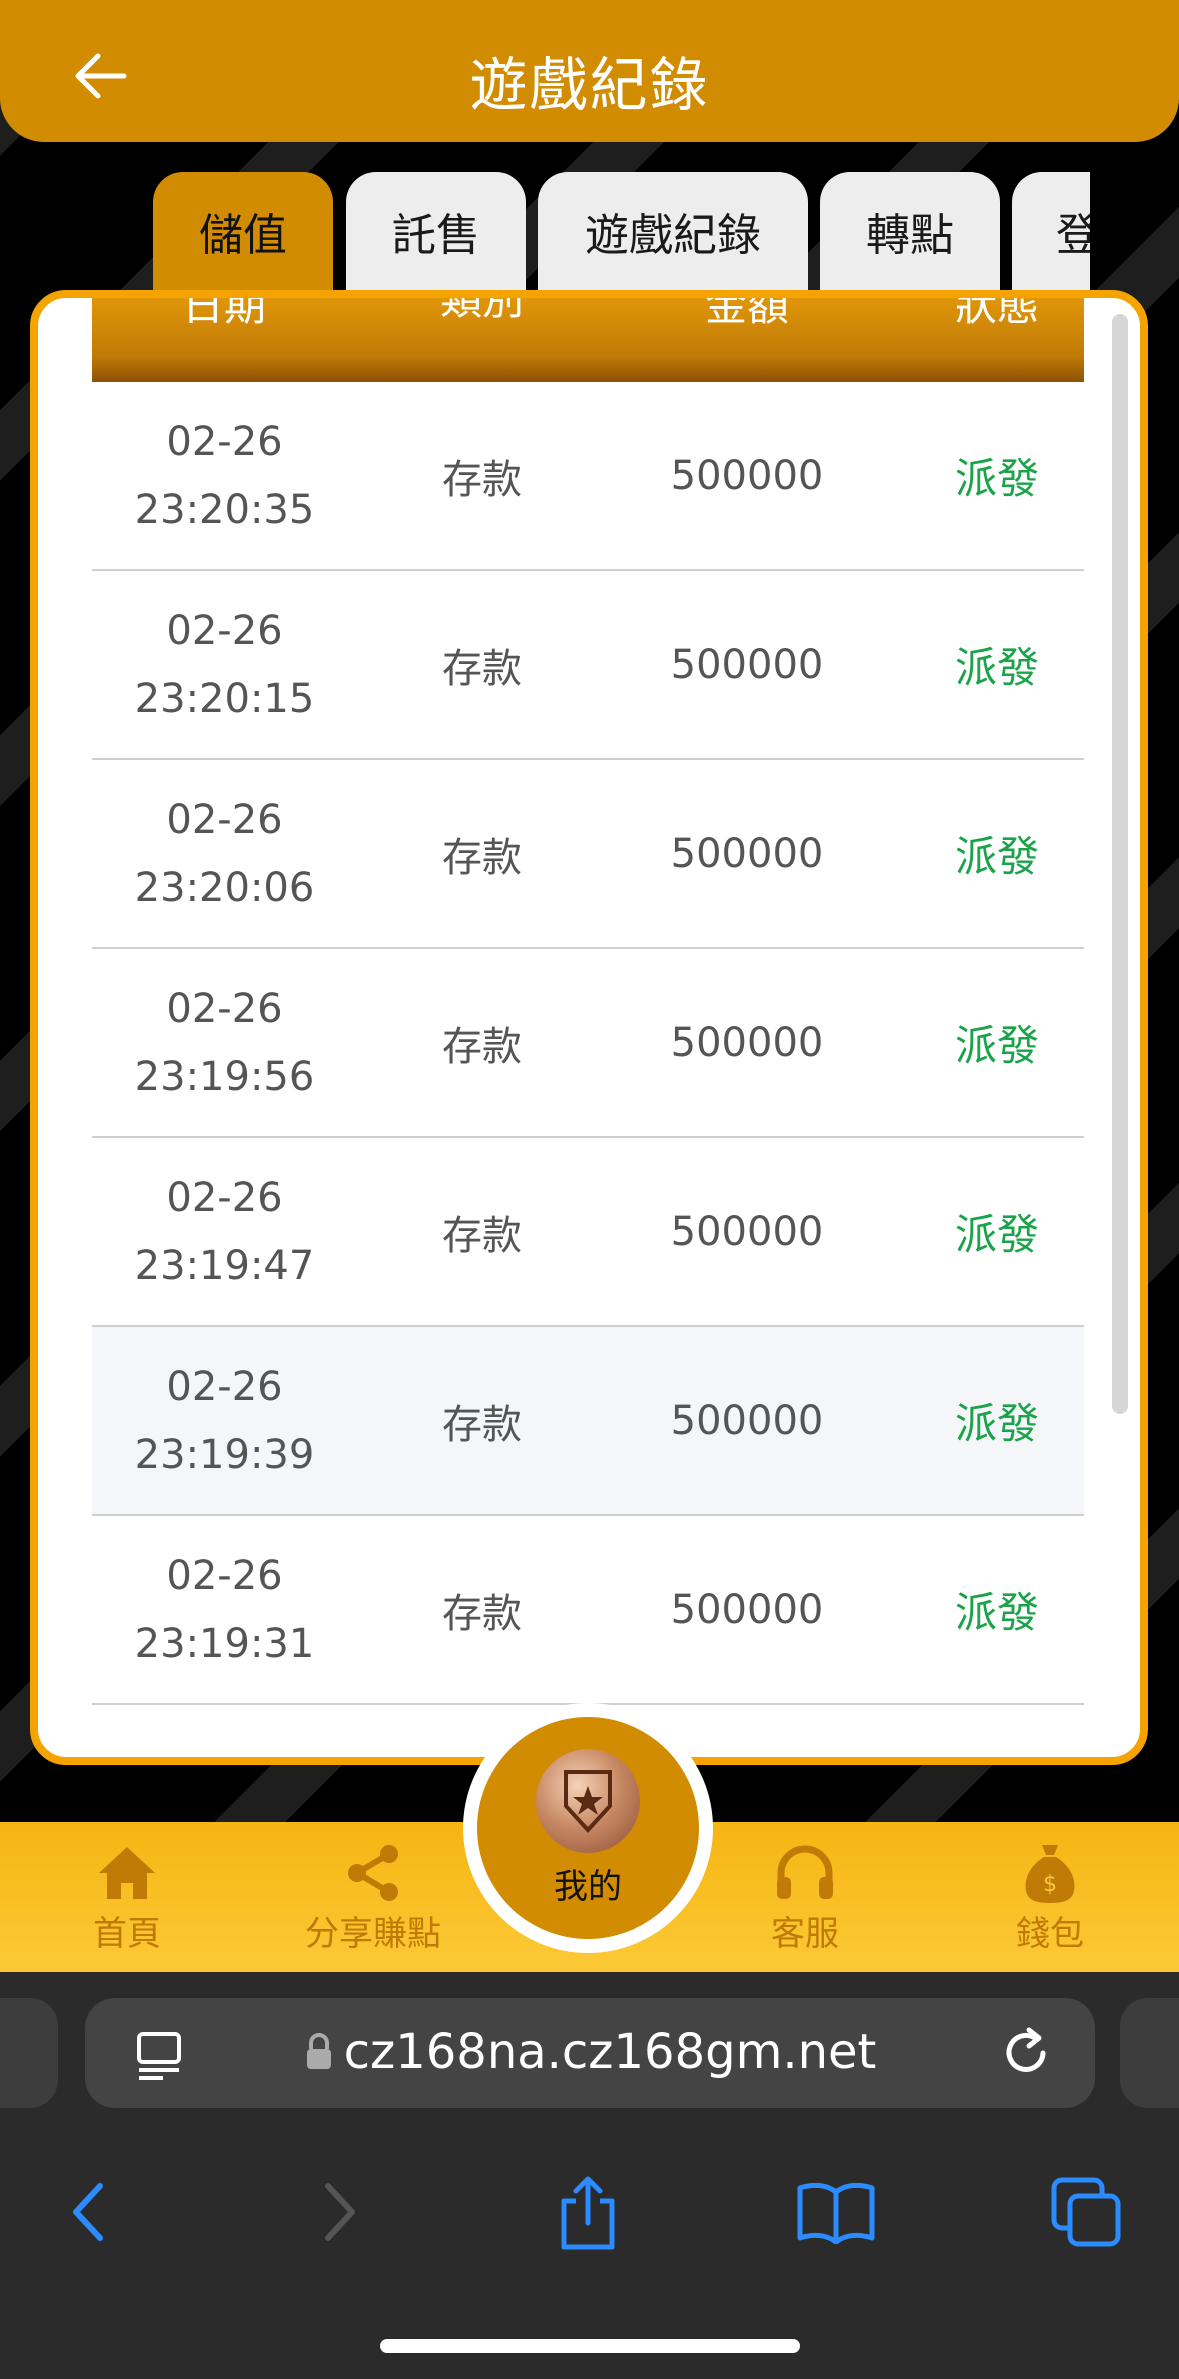  Describe the element at coordinates (805, 1934) in the screenshot. I see `nav-service-label: 客服` at that location.